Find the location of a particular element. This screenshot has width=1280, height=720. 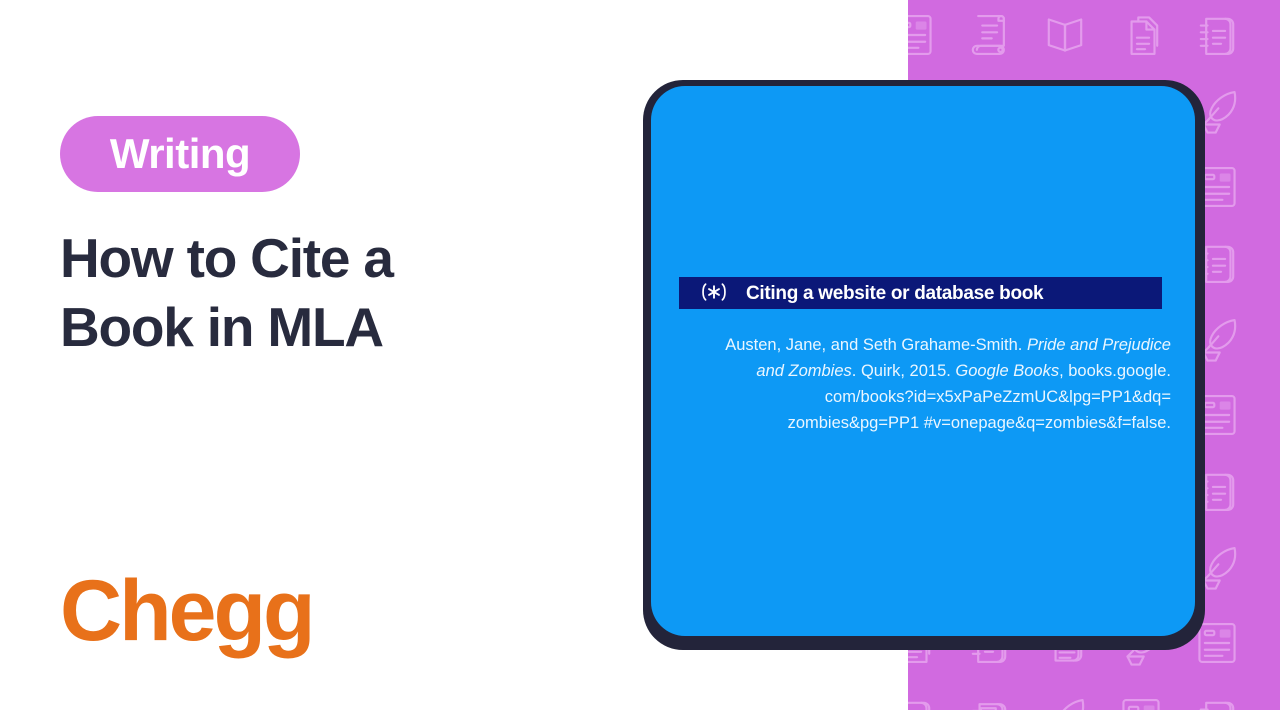

citation-line1-title: Pride and Prejudice is located at coordinates (1098, 345).